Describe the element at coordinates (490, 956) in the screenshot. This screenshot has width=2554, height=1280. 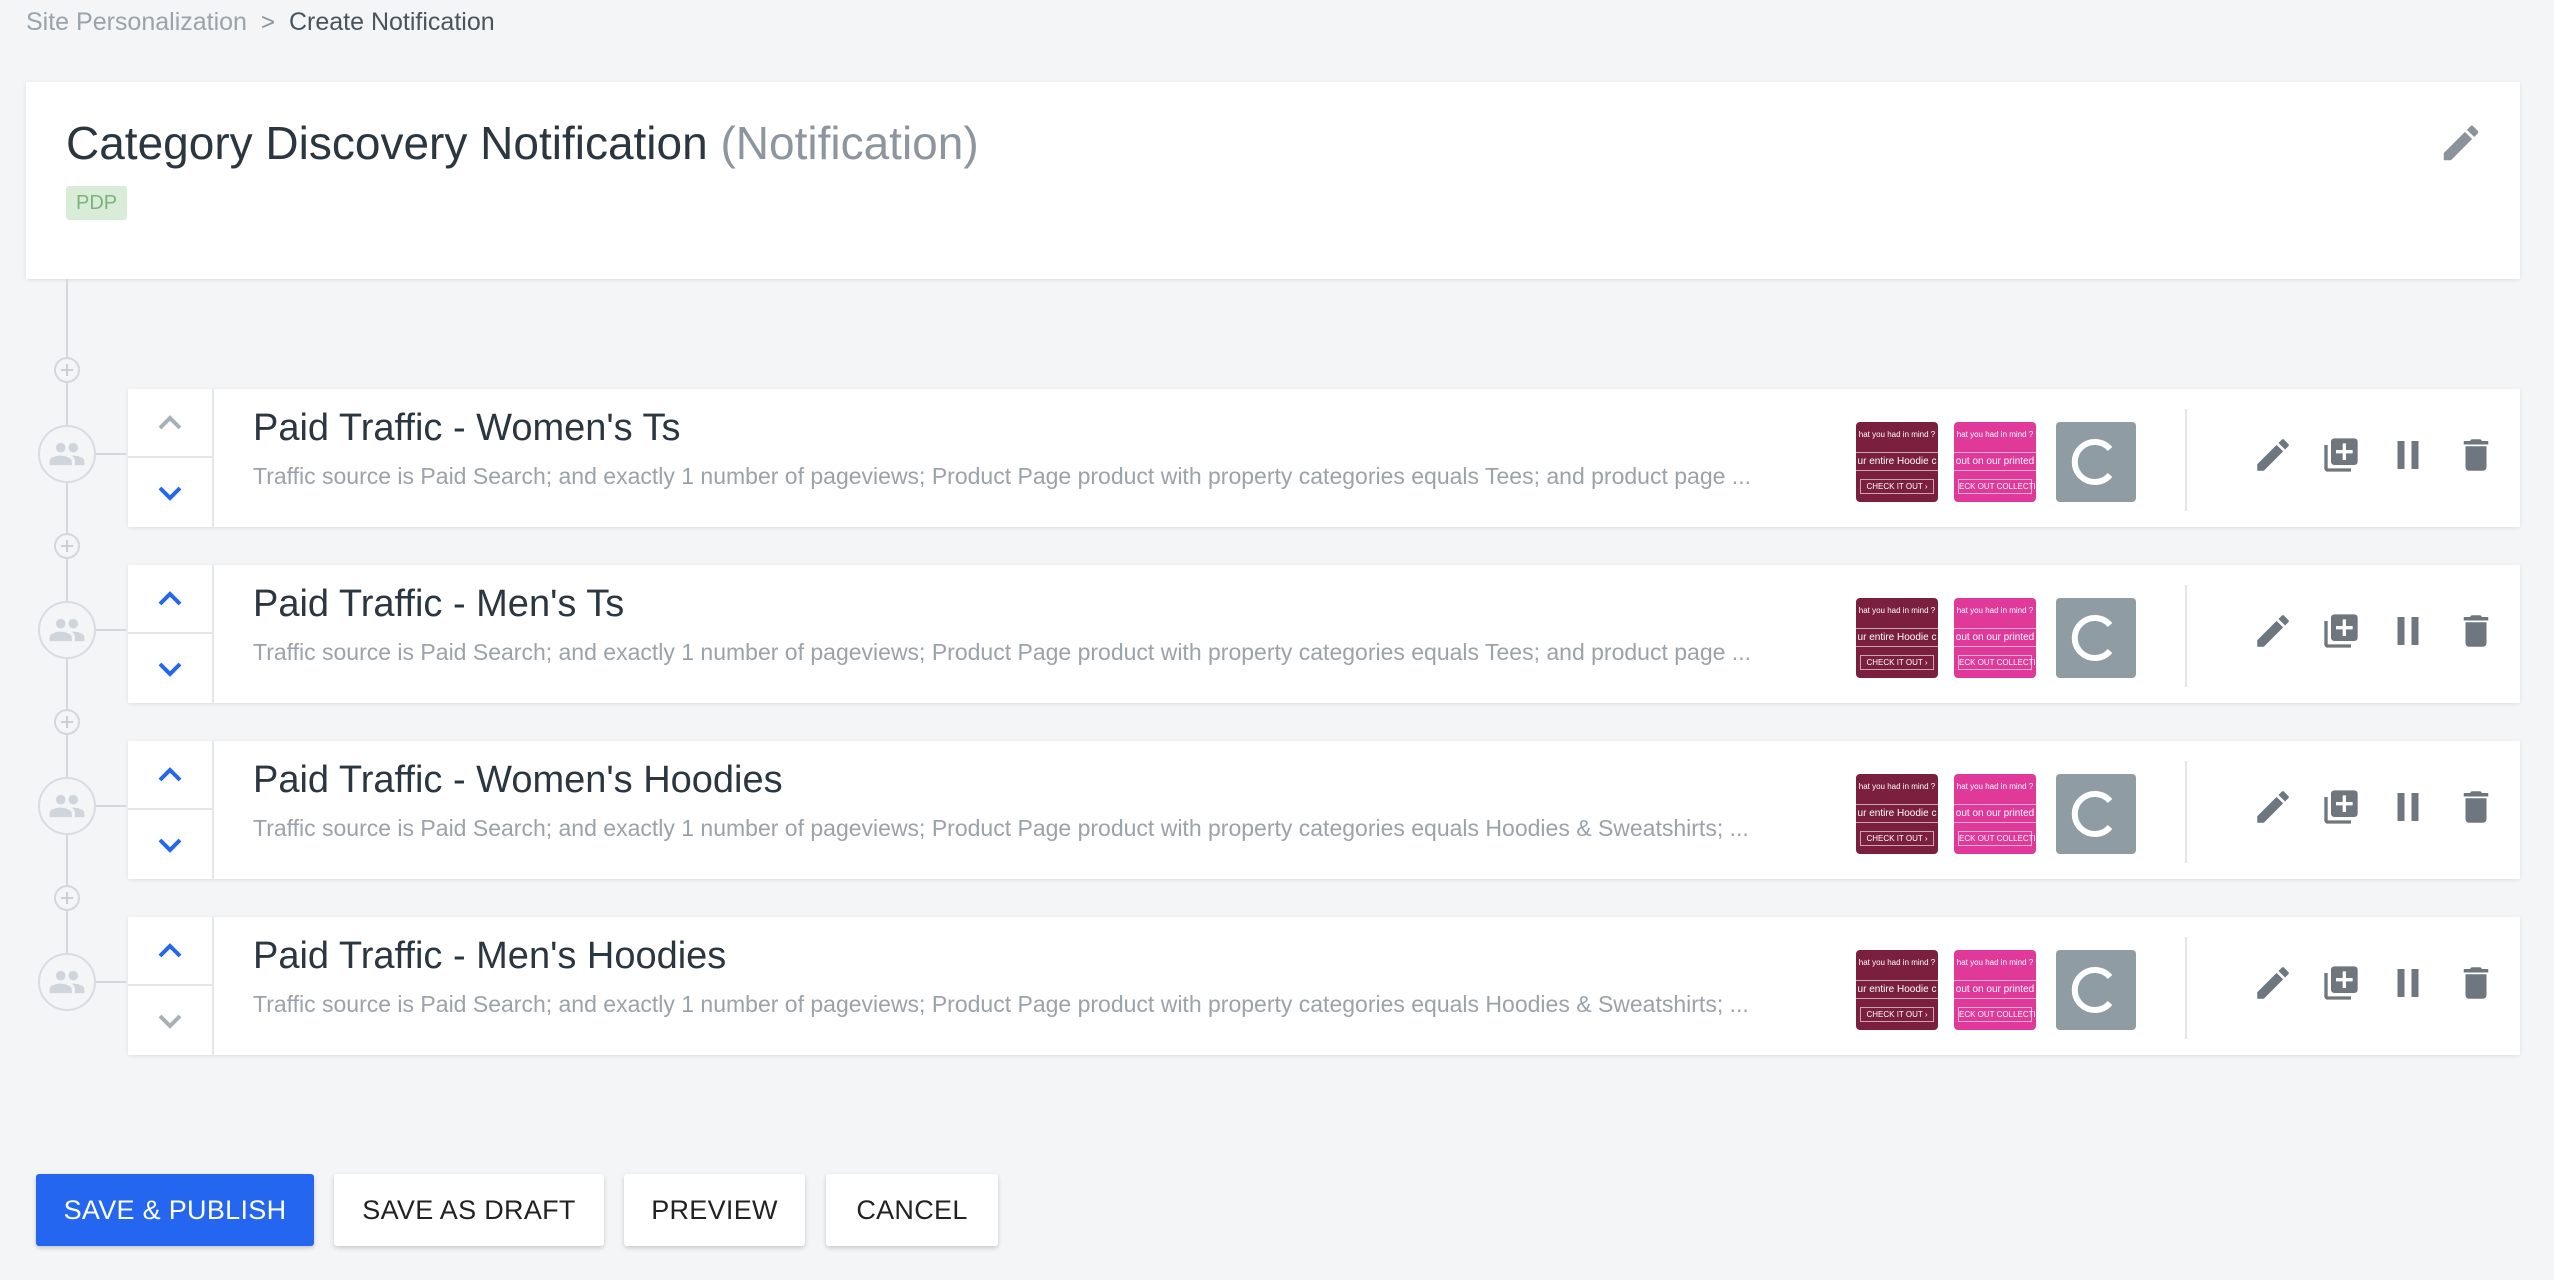
I see `rule-name: Paid Traffic - Men's Hoodies` at that location.